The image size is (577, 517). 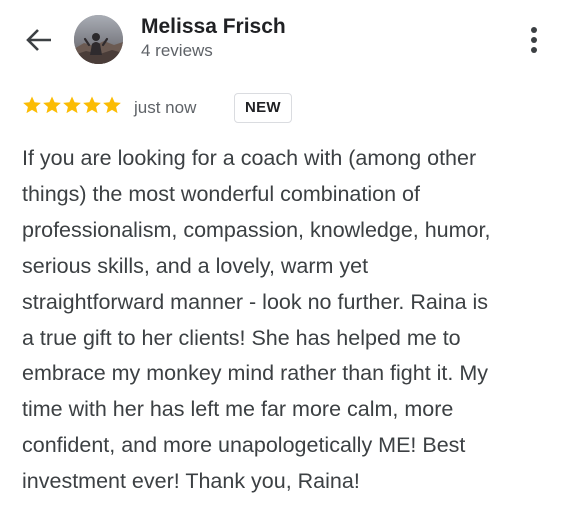 I want to click on reviewer-name: Melissa Frisch, so click(x=213, y=27).